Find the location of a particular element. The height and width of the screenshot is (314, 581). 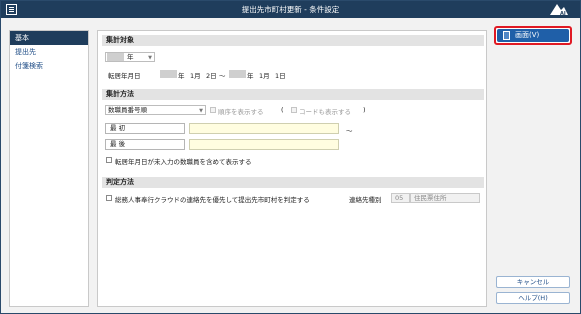

date-range-tilde: ～ is located at coordinates (222, 76).